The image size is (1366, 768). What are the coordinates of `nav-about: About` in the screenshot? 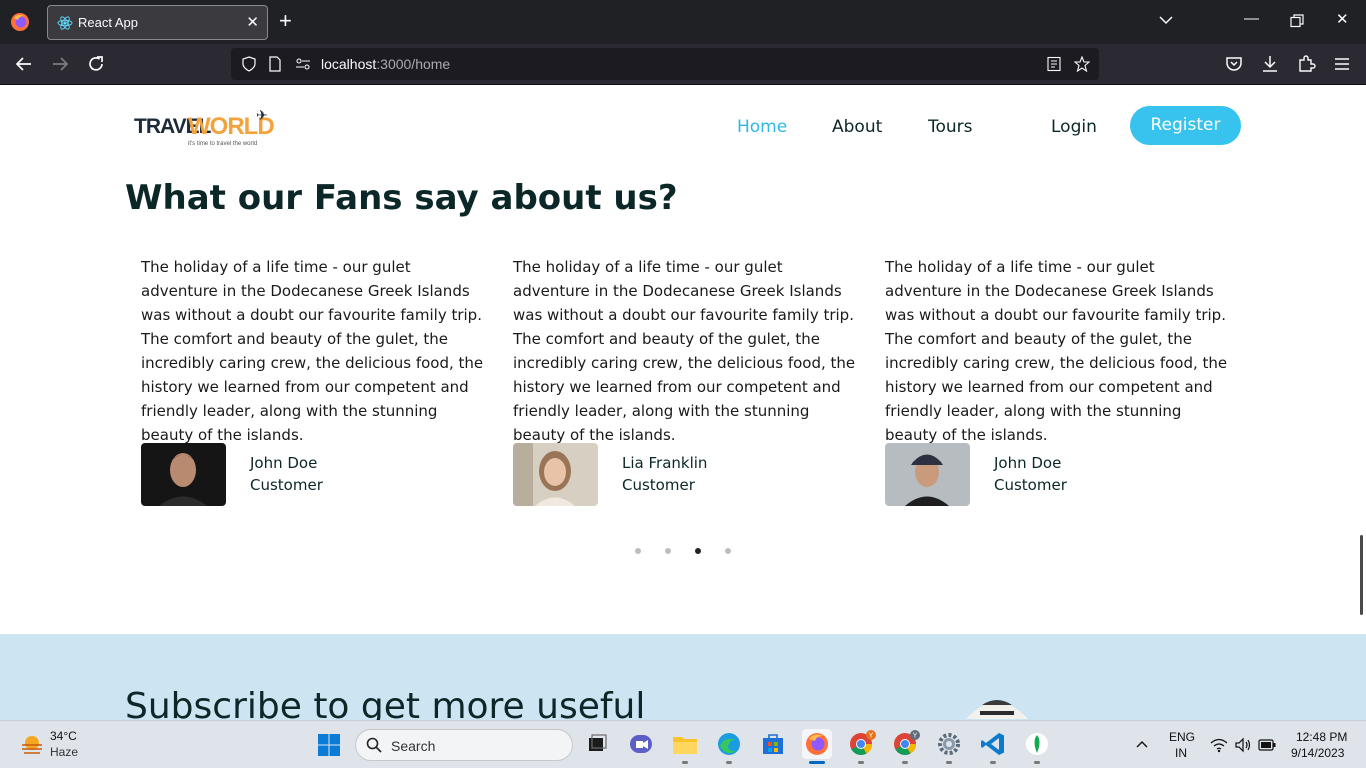 It's located at (857, 127).